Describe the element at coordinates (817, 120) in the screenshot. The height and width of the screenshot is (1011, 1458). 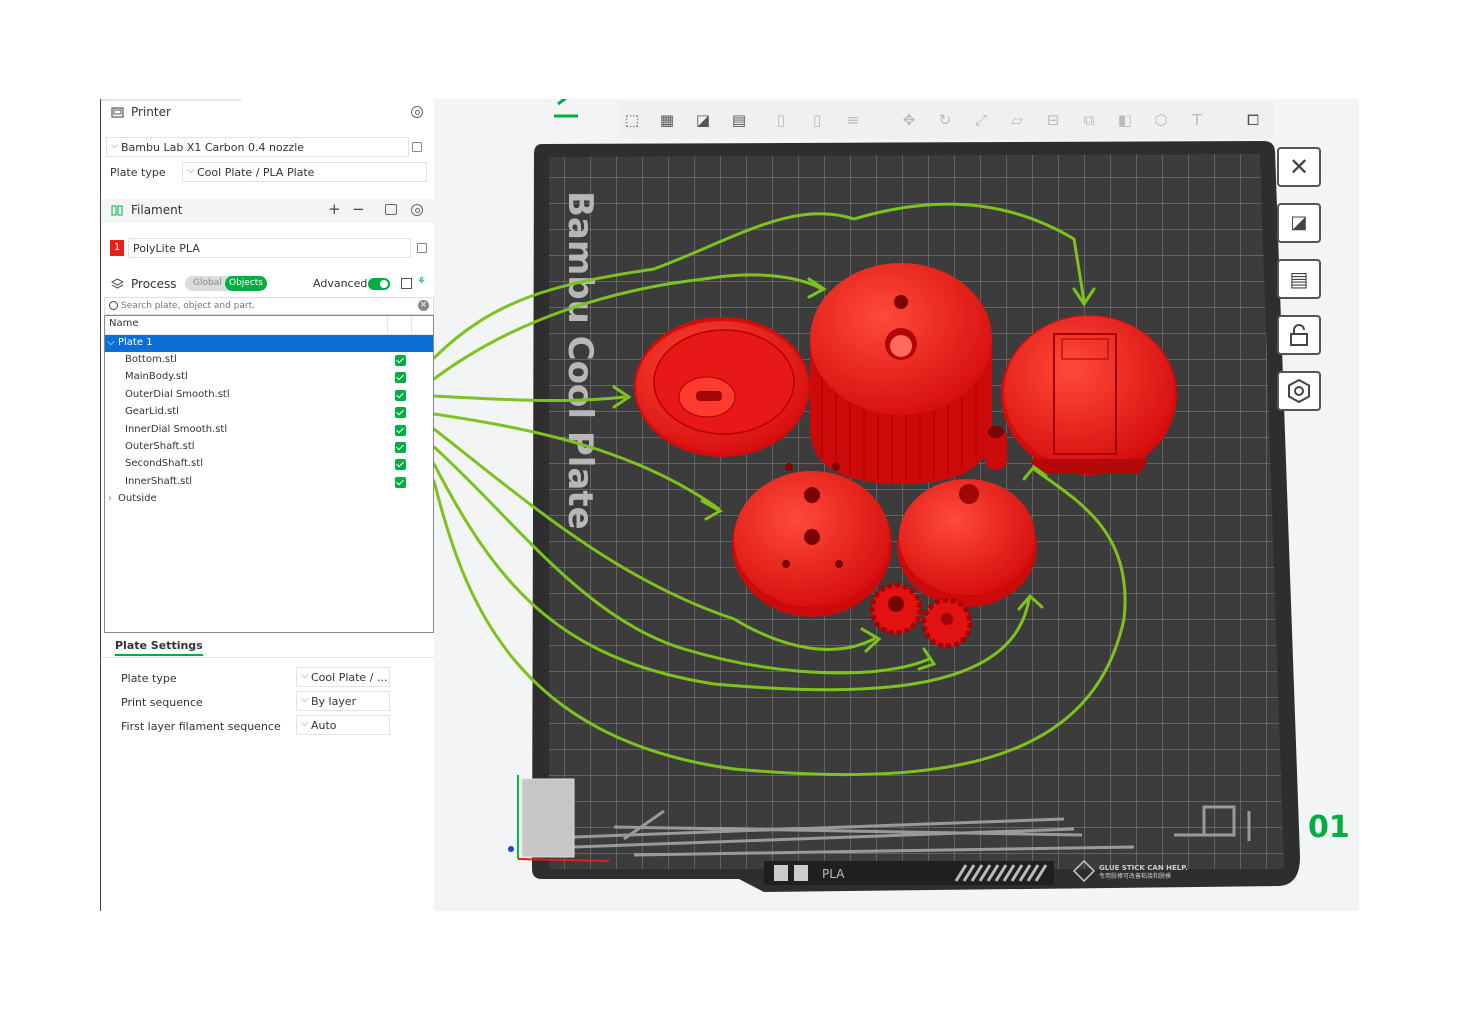
I see `split-parts-icon: ▯` at that location.